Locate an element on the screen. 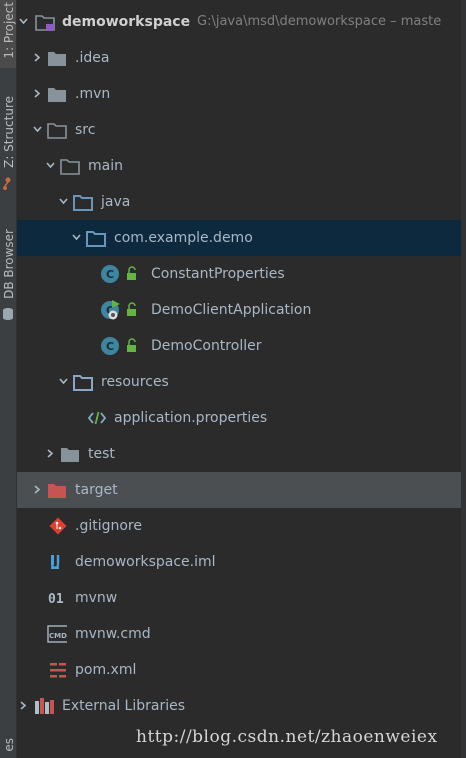 This screenshot has width=466, height=758. tree-row-src: src is located at coordinates (239, 130).